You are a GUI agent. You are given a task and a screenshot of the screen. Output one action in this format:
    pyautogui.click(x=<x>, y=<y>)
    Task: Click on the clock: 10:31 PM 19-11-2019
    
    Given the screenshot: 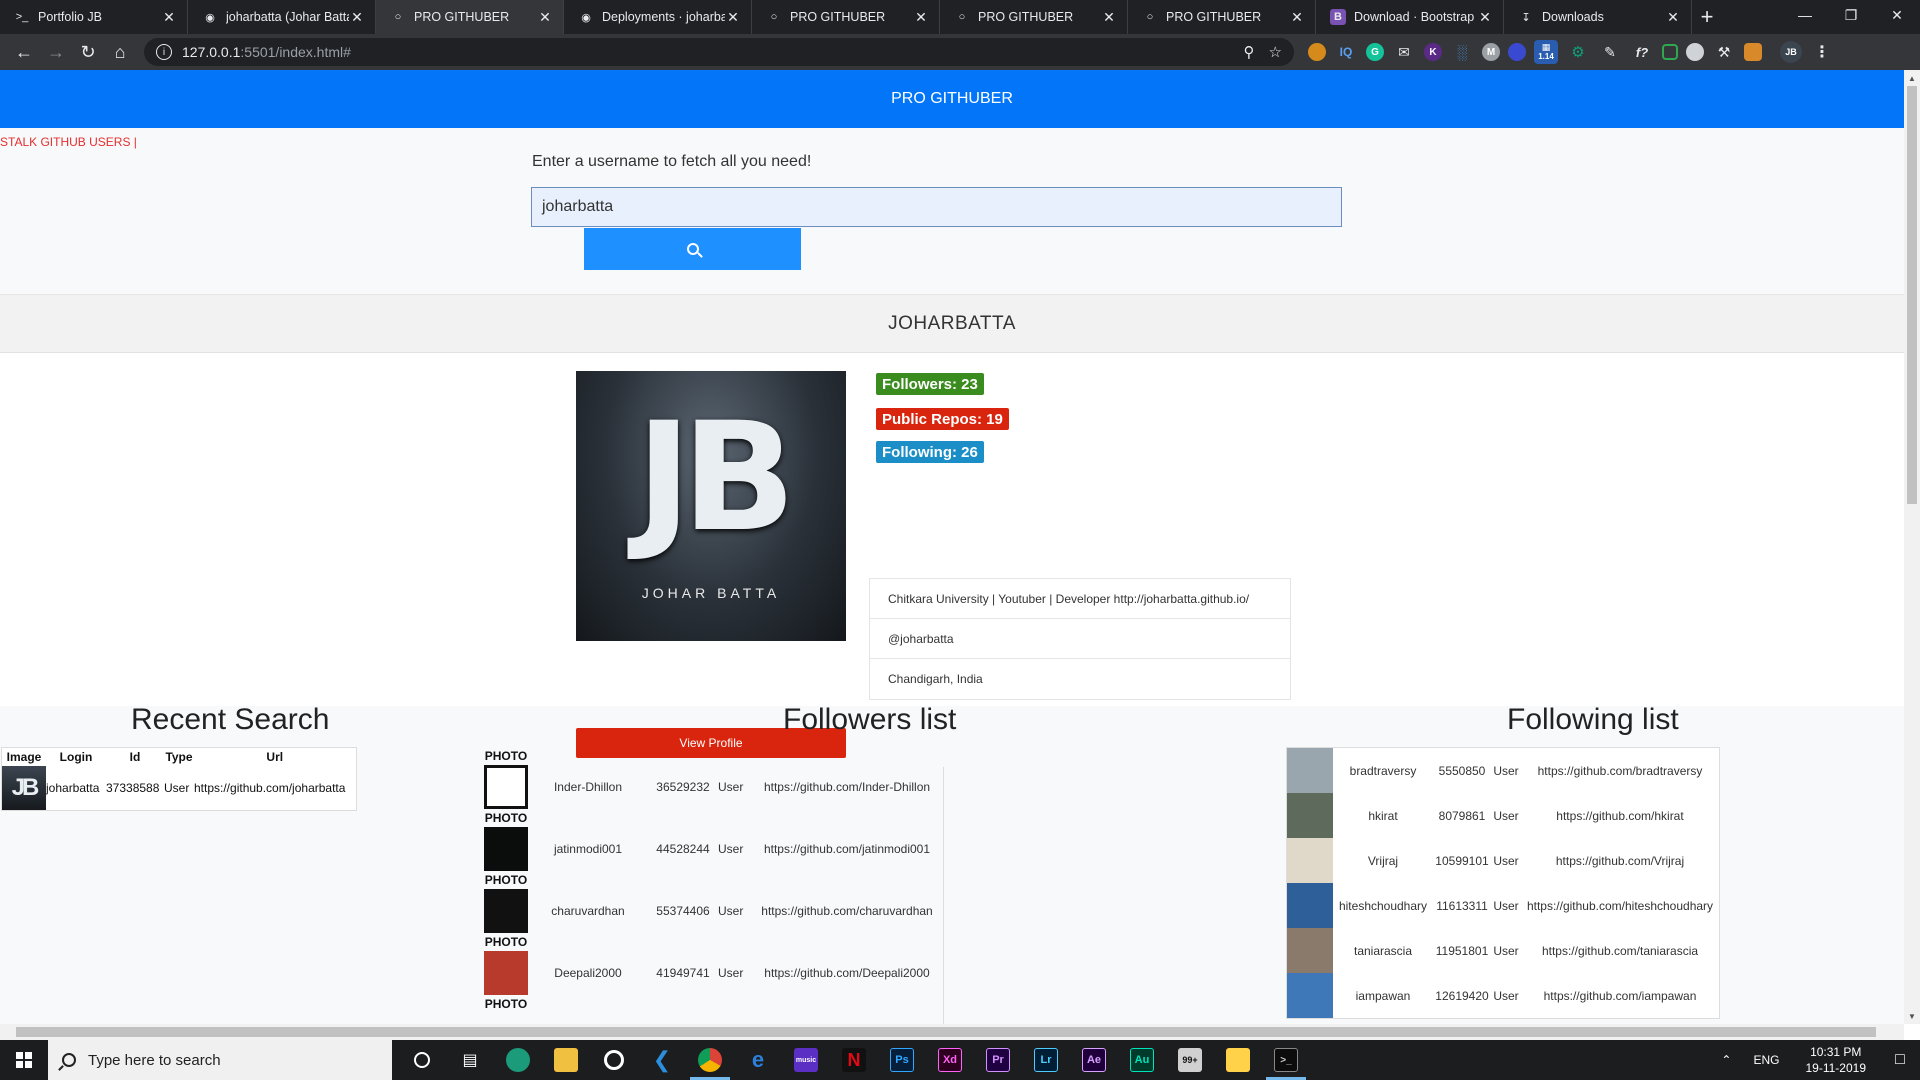 What is the action you would take?
    pyautogui.click(x=1836, y=1060)
    